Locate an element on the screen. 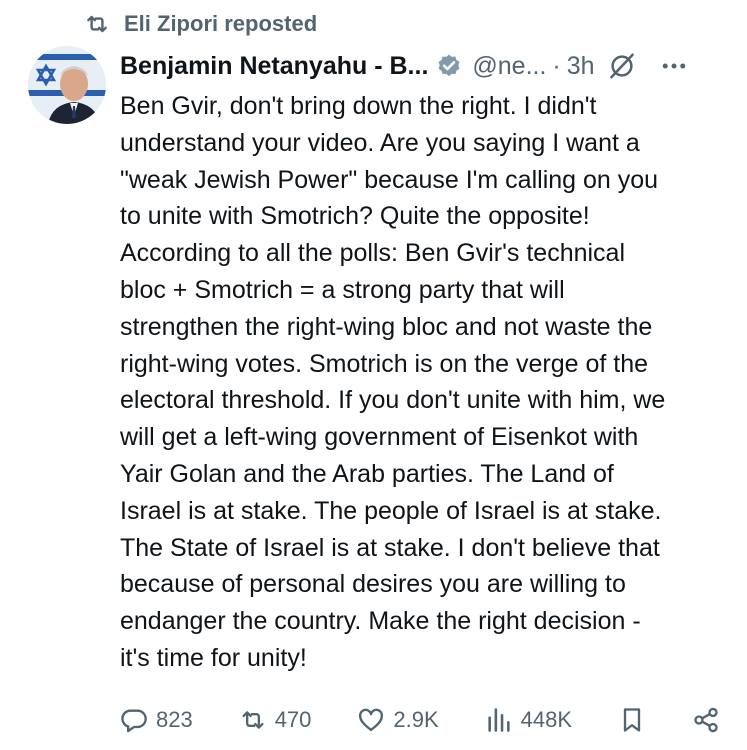  post-header: Benjamin Netanyahu - B... @ne... · 3h is located at coordinates (420, 66).